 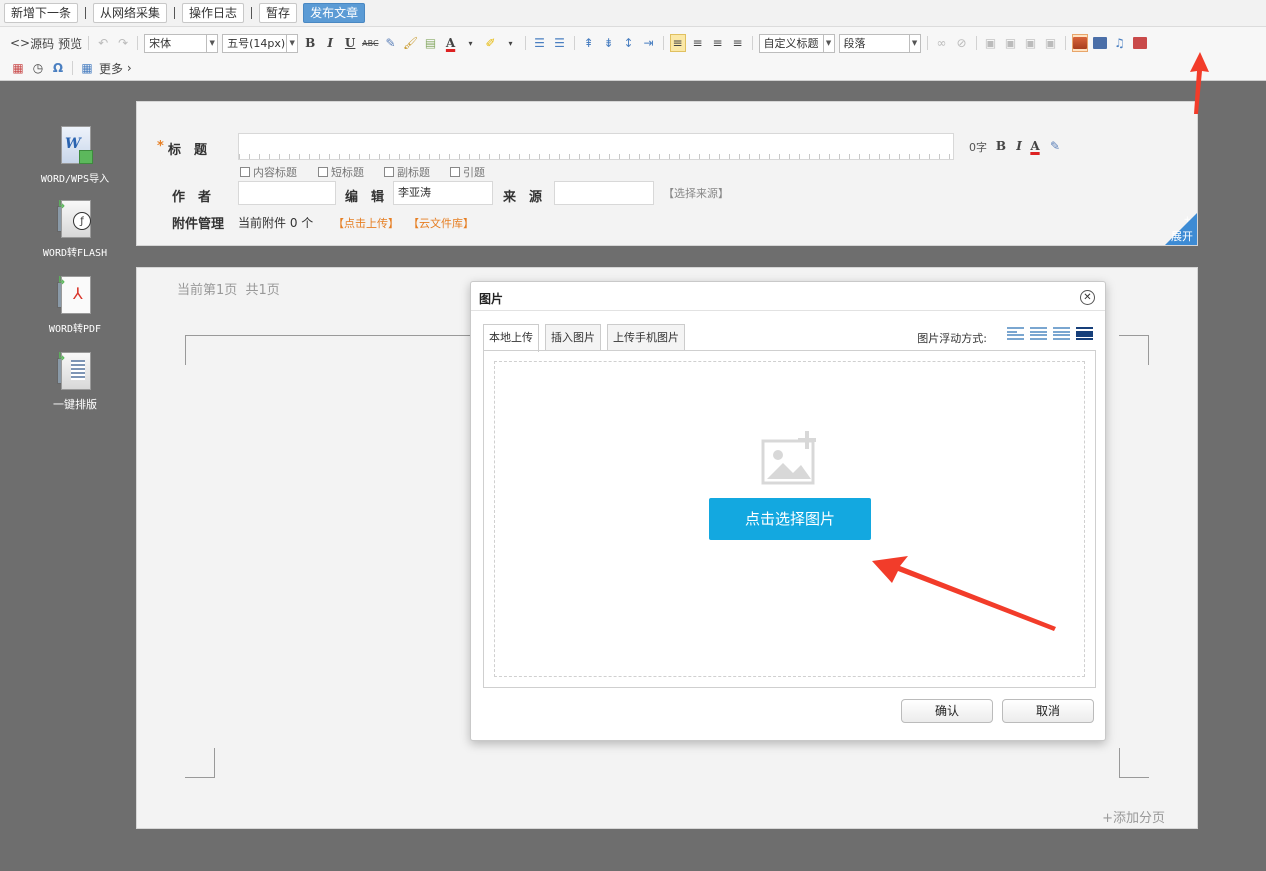 What do you see at coordinates (1084, 333) in the screenshot?
I see `float-center-icon` at bounding box center [1084, 333].